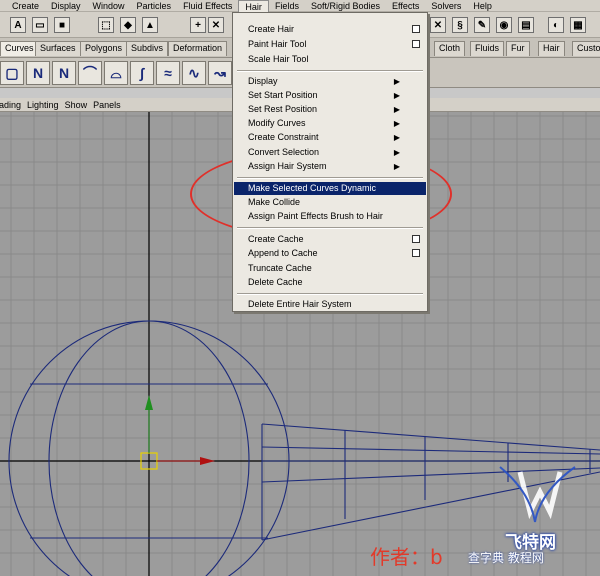  What do you see at coordinates (504, 25) in the screenshot?
I see `render-settings-icon: ◉` at bounding box center [504, 25].